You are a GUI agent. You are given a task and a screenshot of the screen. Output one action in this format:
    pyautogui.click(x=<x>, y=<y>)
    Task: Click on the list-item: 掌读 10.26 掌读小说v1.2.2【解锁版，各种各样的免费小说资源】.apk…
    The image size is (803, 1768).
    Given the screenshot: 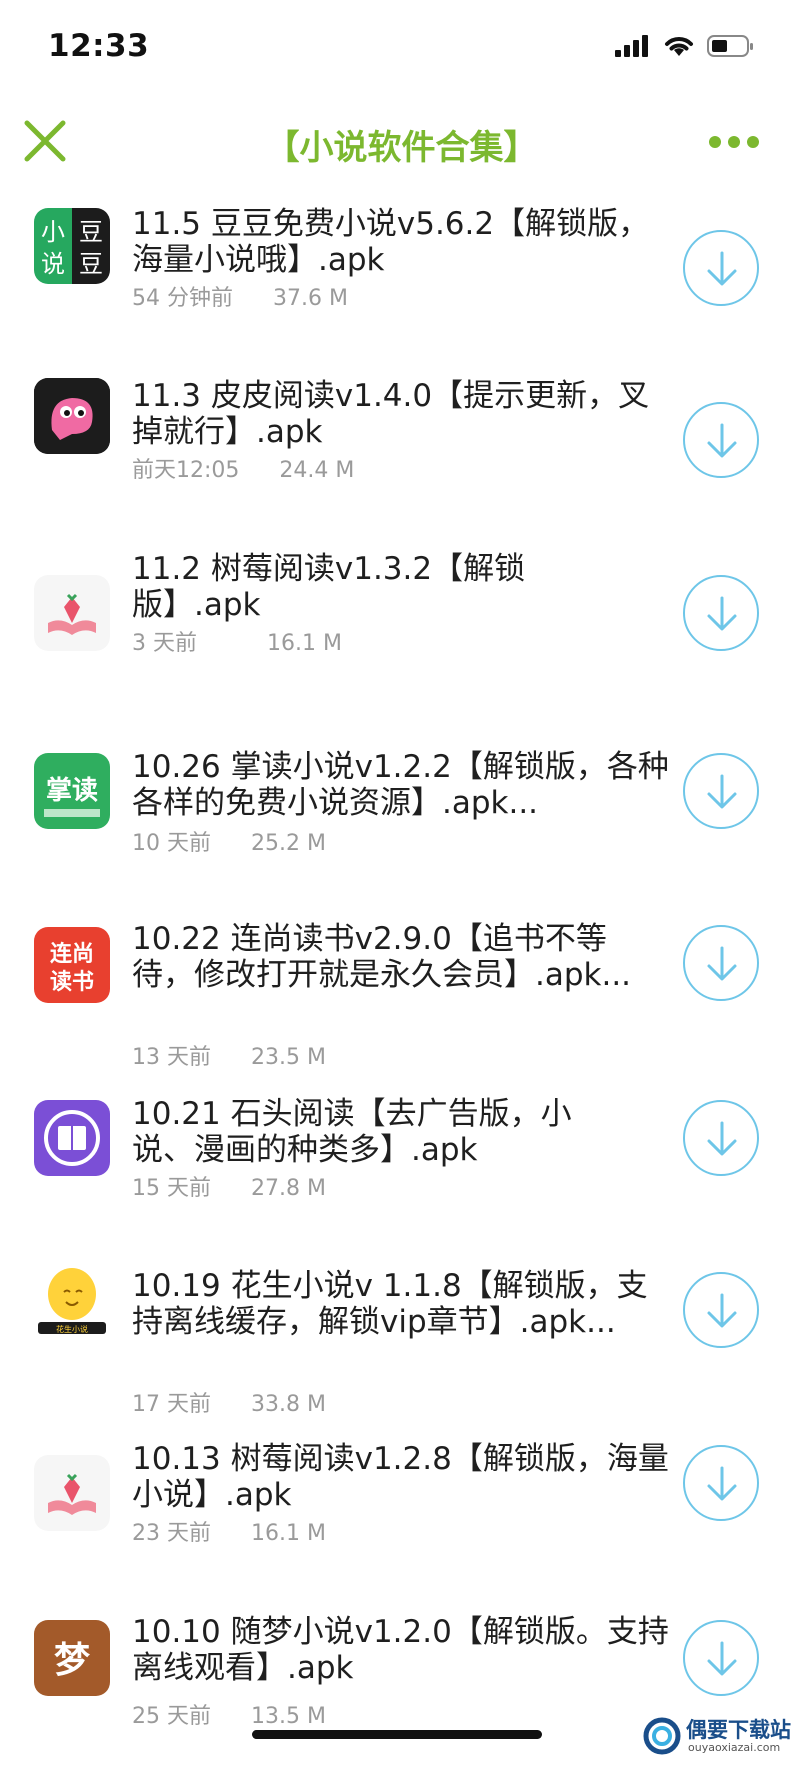 What is the action you would take?
    pyautogui.click(x=401, y=797)
    